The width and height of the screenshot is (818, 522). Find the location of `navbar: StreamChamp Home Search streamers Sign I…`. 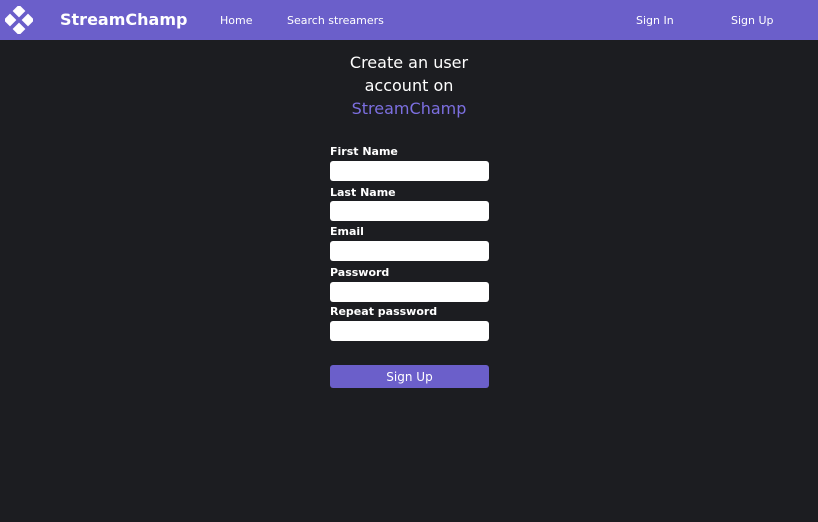

navbar: StreamChamp Home Search streamers Sign I… is located at coordinates (409, 20).